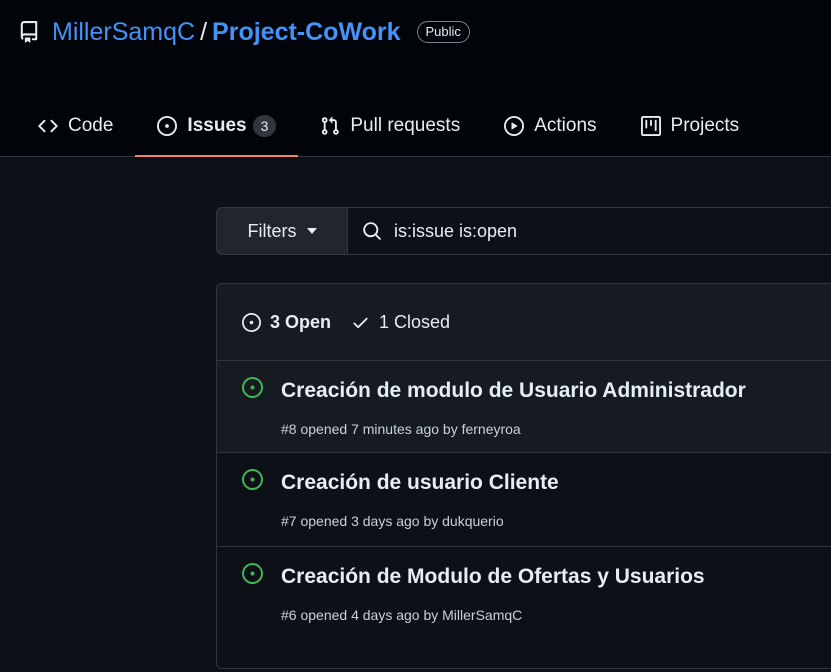 Image resolution: width=831 pixels, height=672 pixels. Describe the element at coordinates (402, 615) in the screenshot. I see `issue-meta: #6 opened 4 days ago by MillerSamqC` at that location.